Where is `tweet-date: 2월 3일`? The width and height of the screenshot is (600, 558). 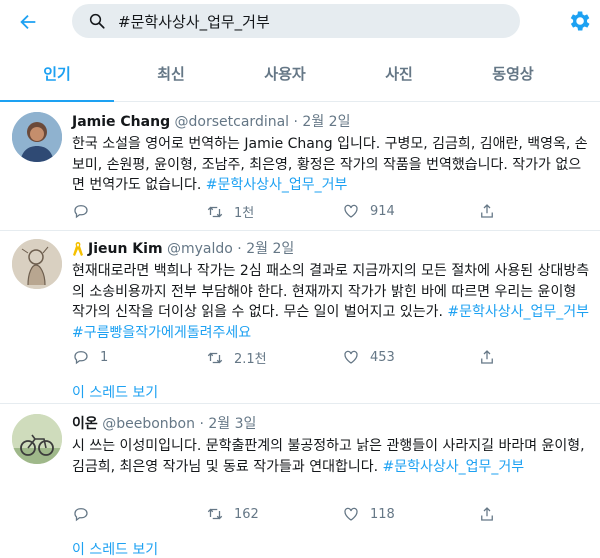 tweet-date: 2월 3일 is located at coordinates (232, 424).